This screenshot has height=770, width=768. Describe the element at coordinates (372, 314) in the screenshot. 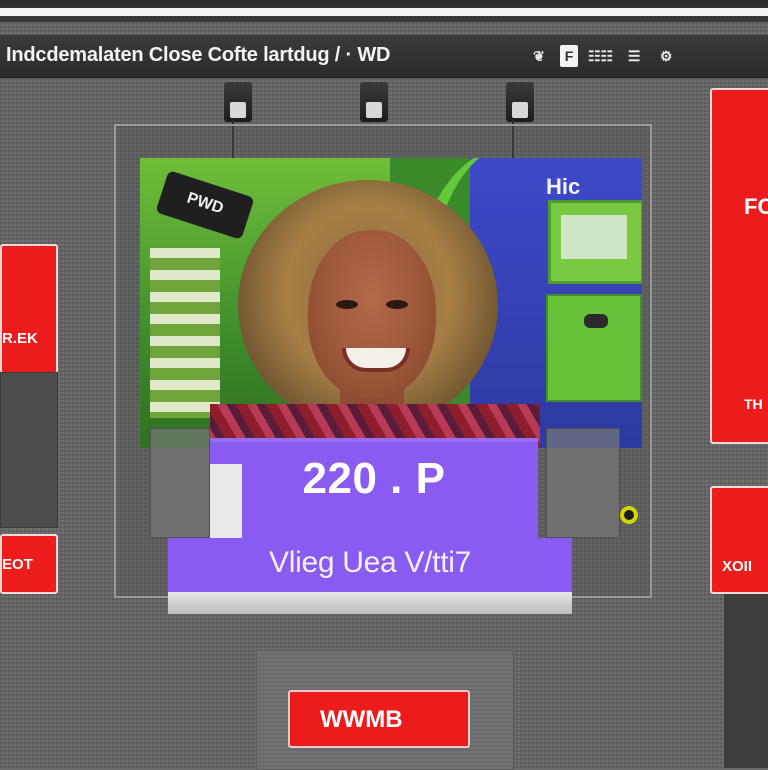

I see `person-face` at that location.